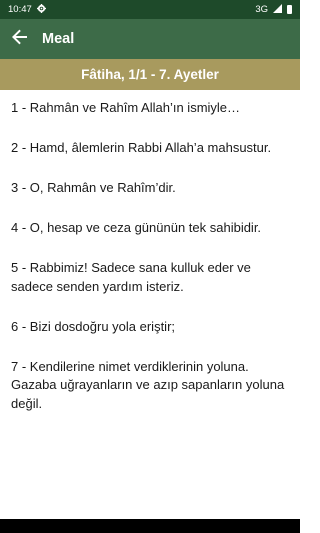  I want to click on arrow-left-icon, so click(20, 39).